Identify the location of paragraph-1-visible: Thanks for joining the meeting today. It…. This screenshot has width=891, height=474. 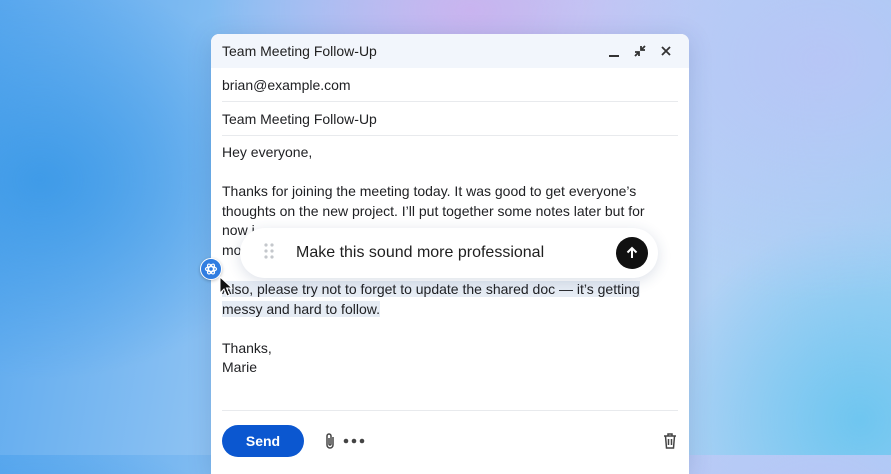
(433, 201).